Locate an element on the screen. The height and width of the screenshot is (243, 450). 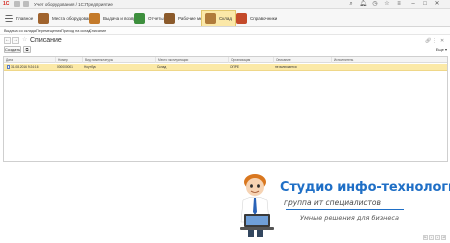
notifications-icon: 🔔︎ is located at coordinates (363, 4).